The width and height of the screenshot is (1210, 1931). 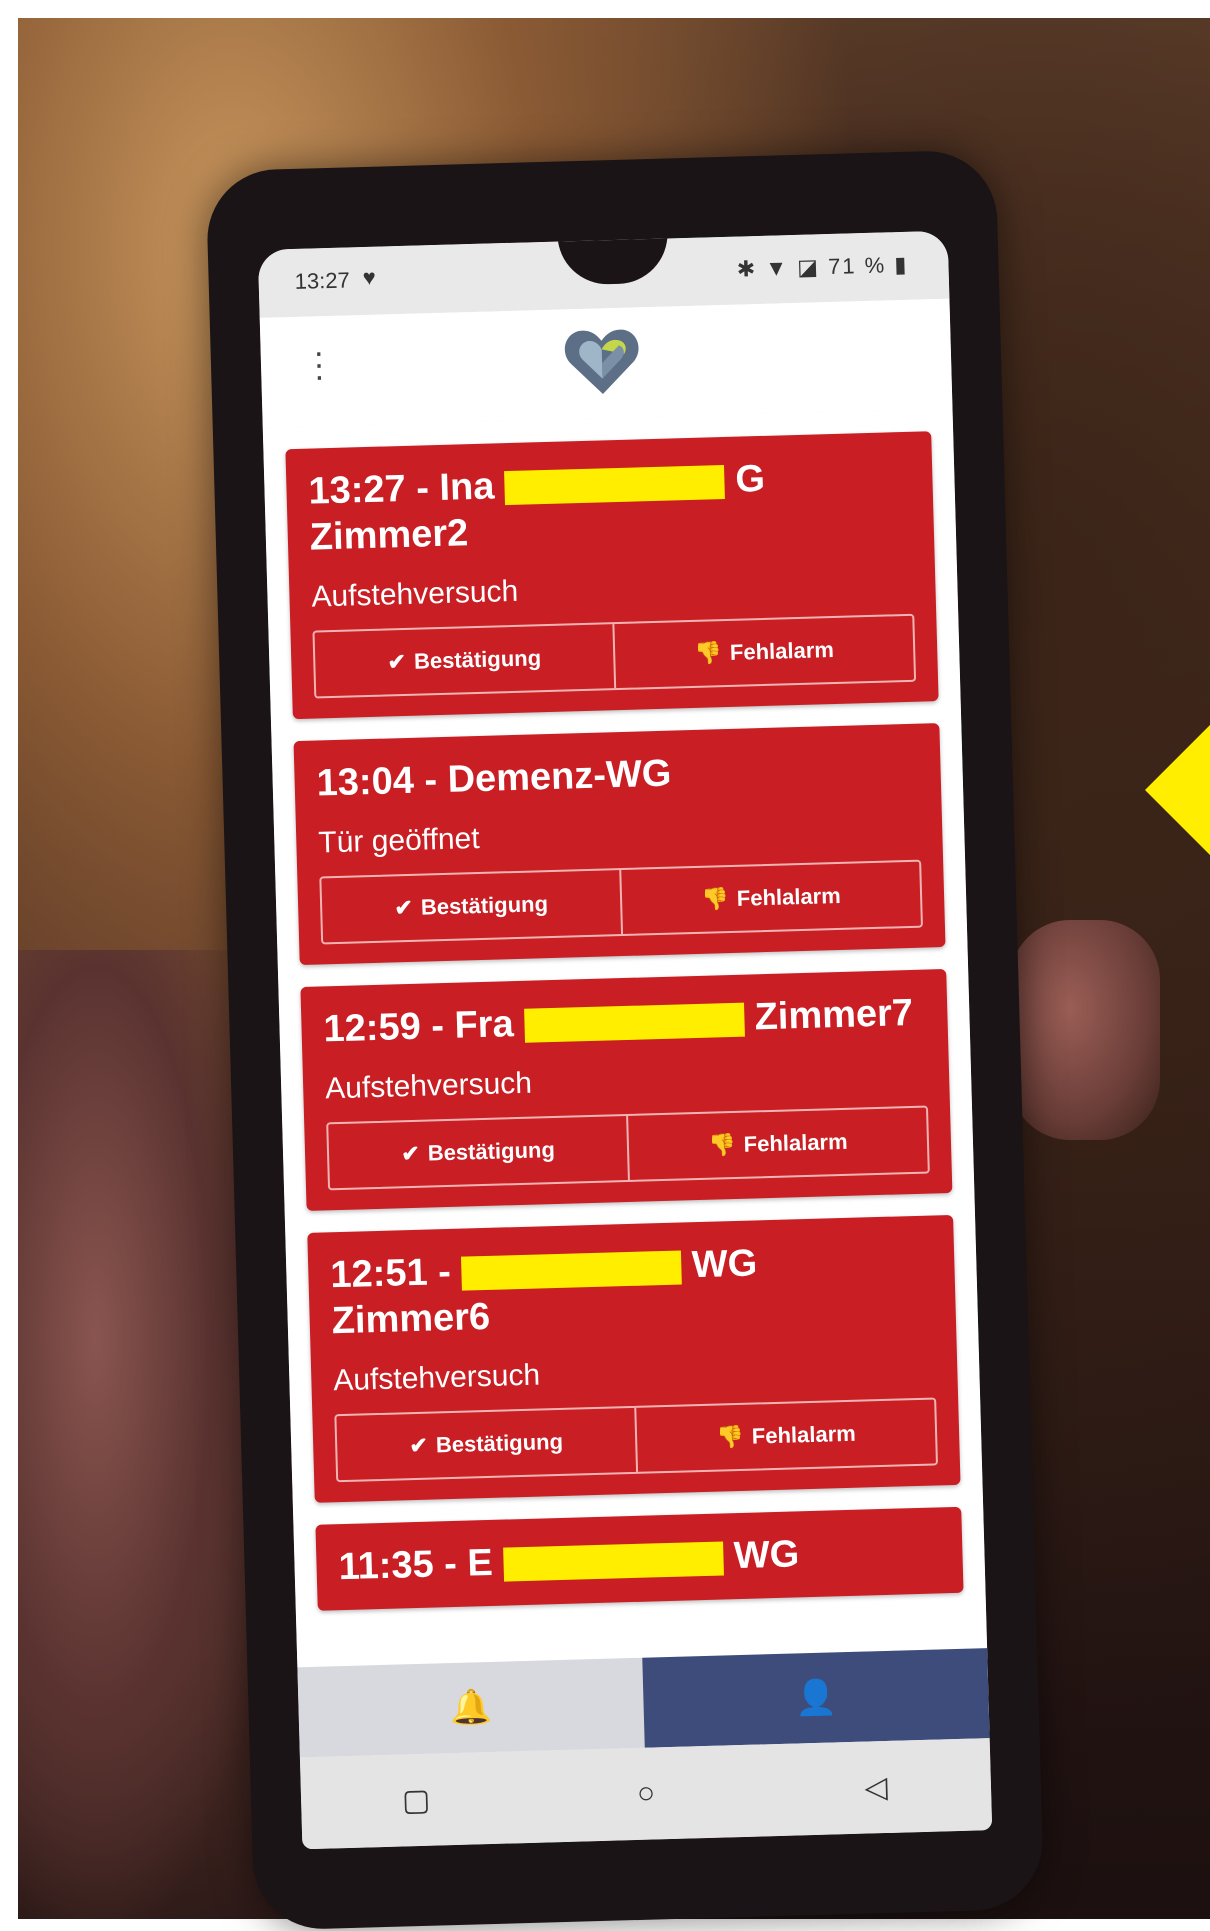 What do you see at coordinates (390, 1273) in the screenshot?
I see `alarm-title-prefix: 12:51 -` at bounding box center [390, 1273].